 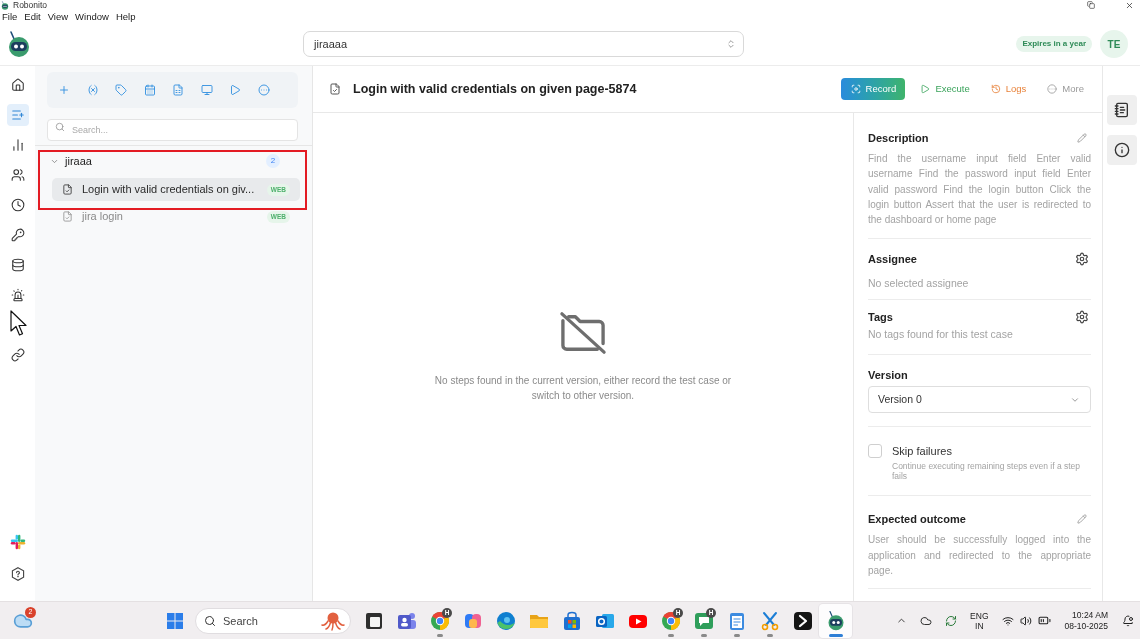 I want to click on chevrons-up-down-icon, so click(x=731, y=44).